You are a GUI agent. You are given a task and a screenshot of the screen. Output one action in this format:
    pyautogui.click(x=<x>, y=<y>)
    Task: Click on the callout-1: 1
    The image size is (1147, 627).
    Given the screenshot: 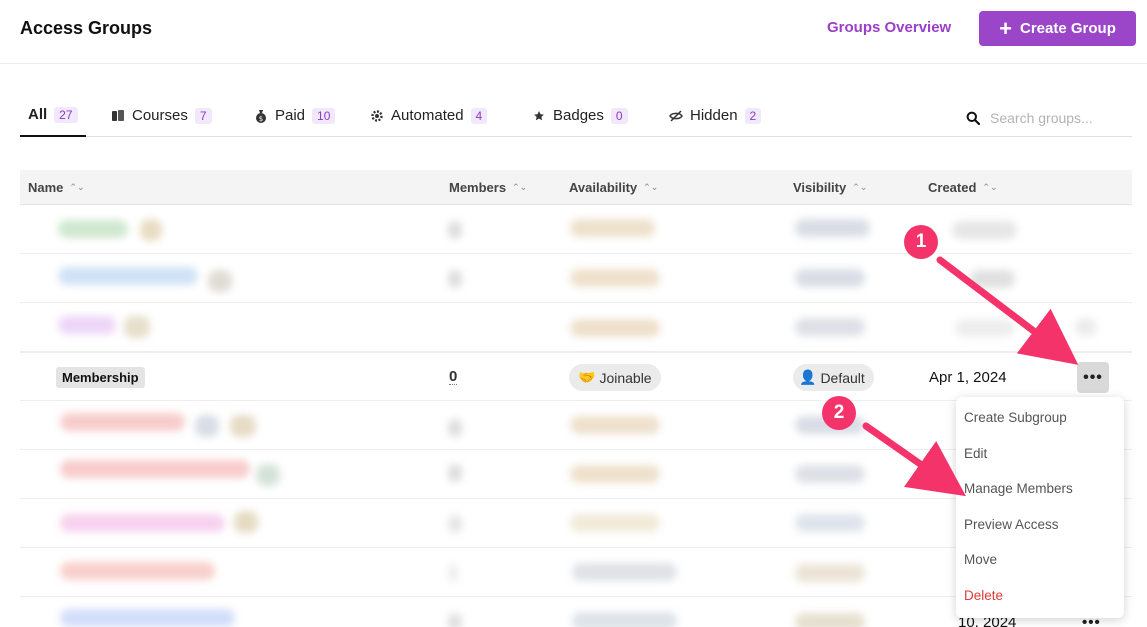 What is the action you would take?
    pyautogui.click(x=921, y=242)
    